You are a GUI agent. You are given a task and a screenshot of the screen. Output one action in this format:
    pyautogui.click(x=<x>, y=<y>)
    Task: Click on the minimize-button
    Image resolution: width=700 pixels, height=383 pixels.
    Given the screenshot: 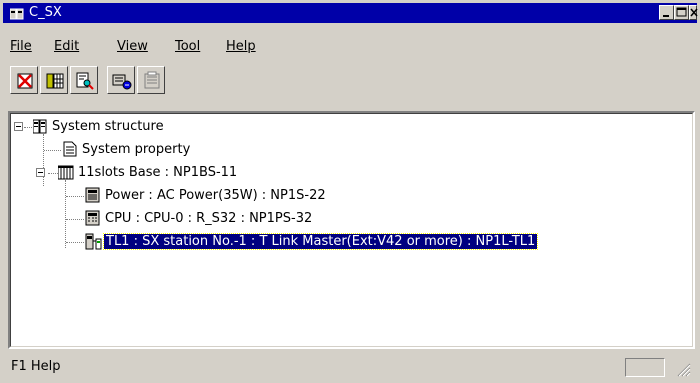 What is the action you would take?
    pyautogui.click(x=666, y=12)
    